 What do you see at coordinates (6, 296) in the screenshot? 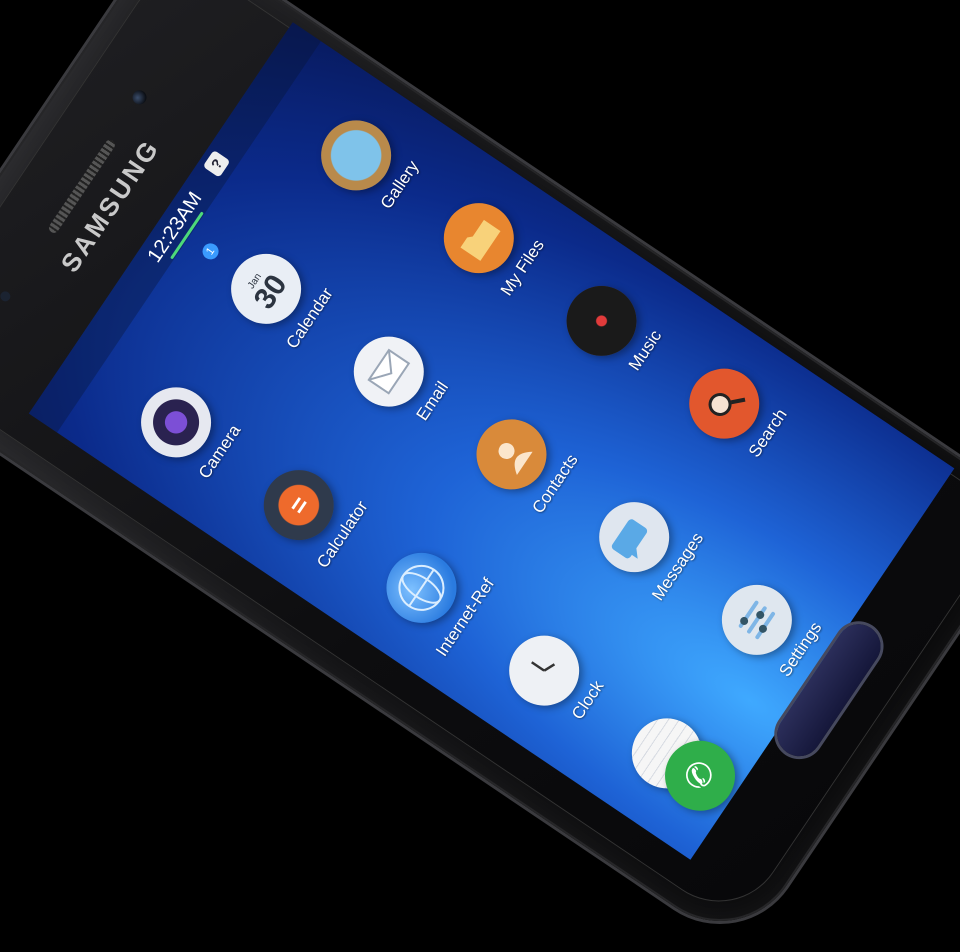
I see `proximity-sensor` at bounding box center [6, 296].